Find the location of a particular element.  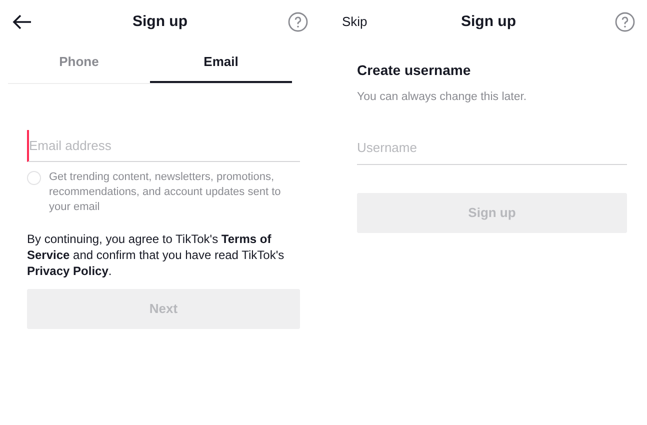

consent-text: By continuing, you agree to TikTok's Terms of Service and confirm that you have read TikTok's Privacy Policy. is located at coordinates (156, 255).